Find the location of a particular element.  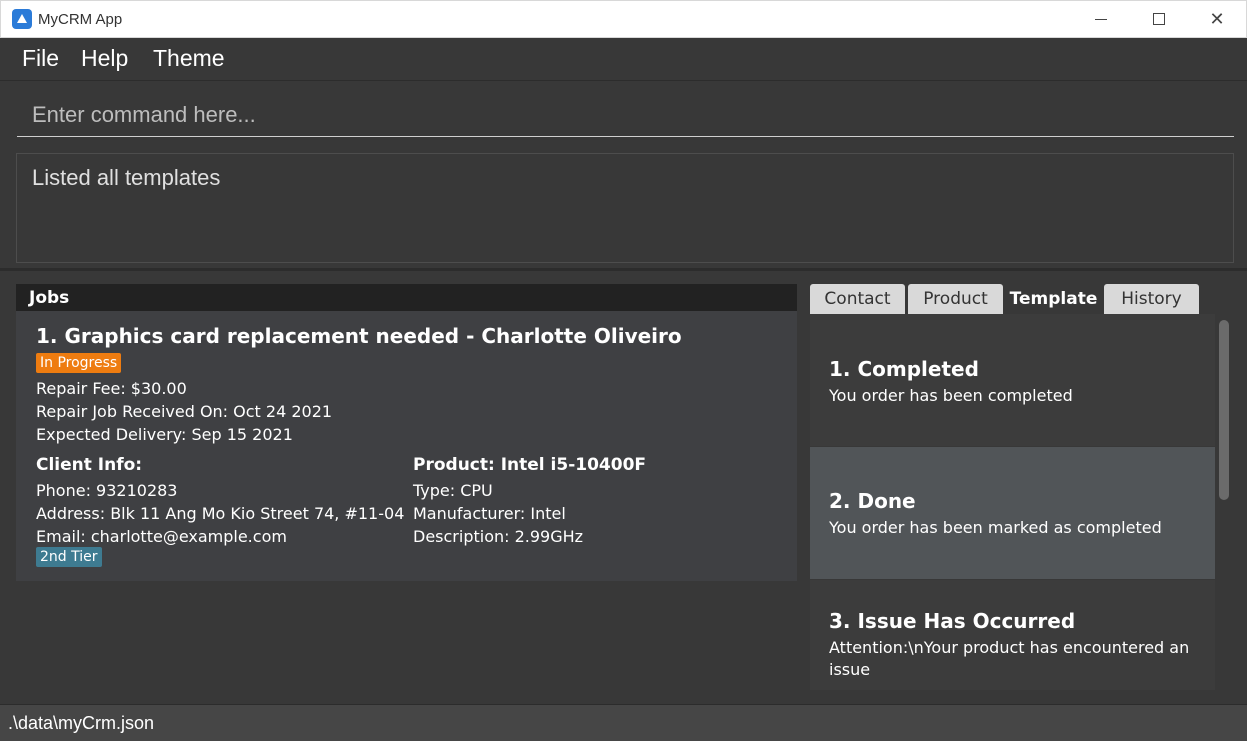

command-box is located at coordinates (623, 115).